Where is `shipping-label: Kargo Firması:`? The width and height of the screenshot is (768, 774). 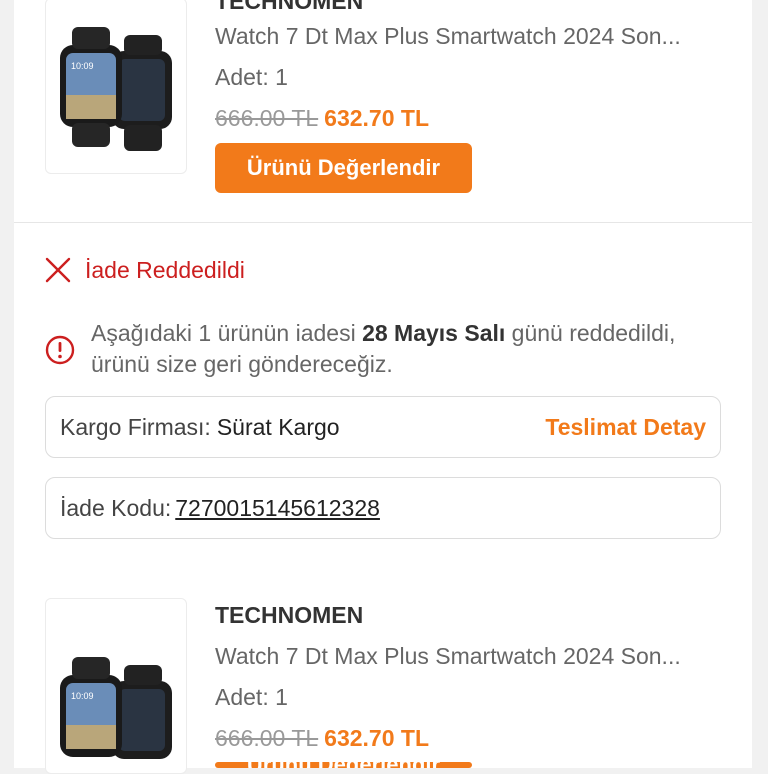
shipping-label: Kargo Firması: is located at coordinates (135, 426).